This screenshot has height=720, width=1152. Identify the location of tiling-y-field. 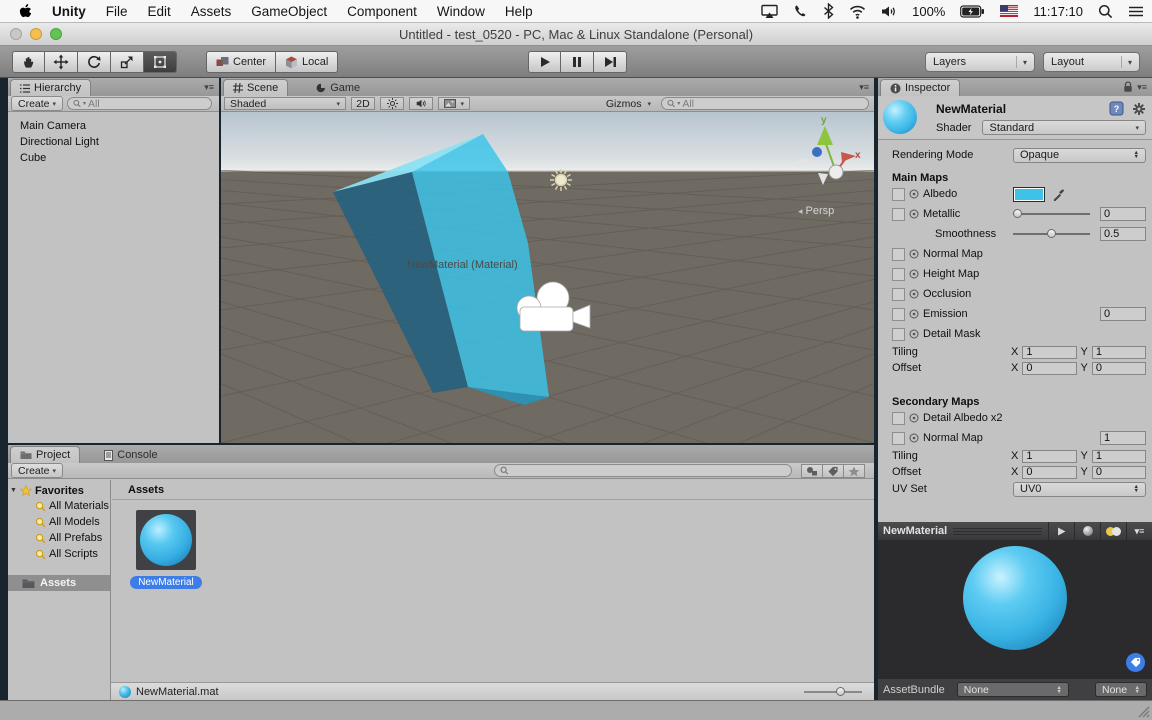
(1118, 352).